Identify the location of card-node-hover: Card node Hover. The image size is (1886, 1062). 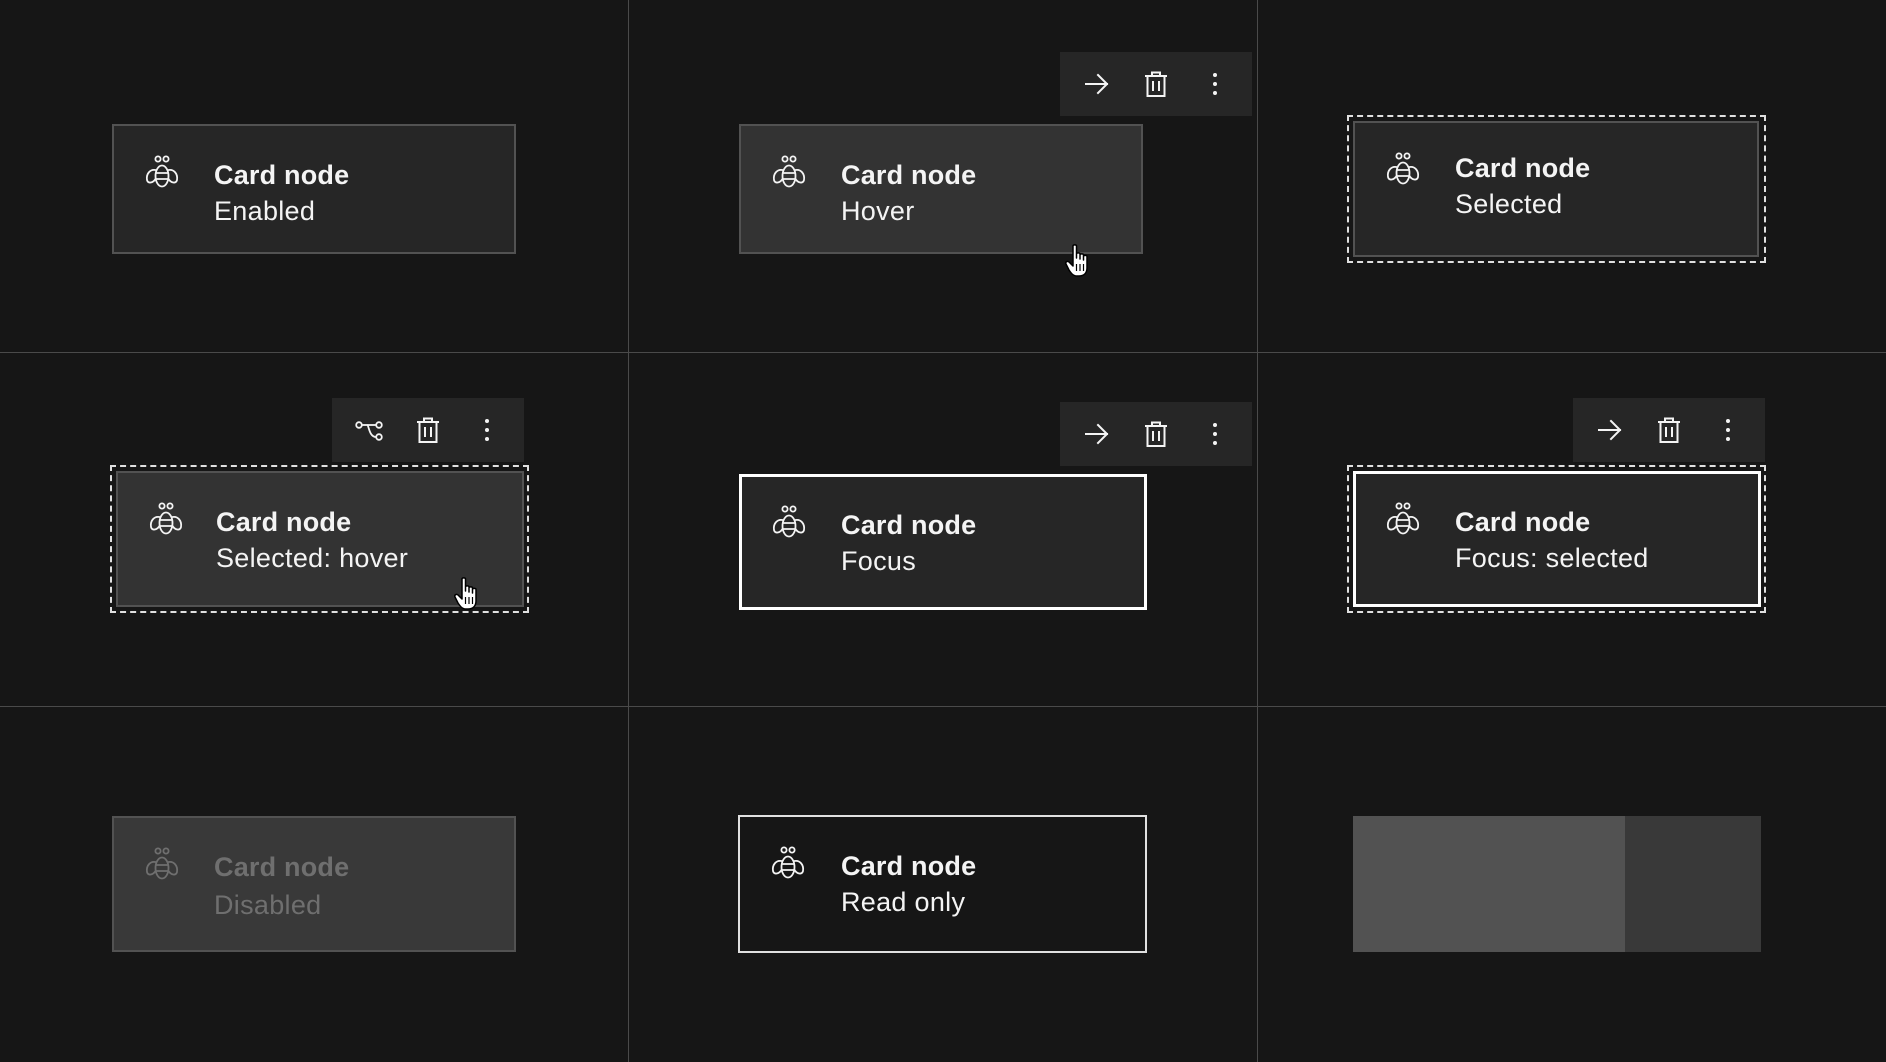
(941, 189).